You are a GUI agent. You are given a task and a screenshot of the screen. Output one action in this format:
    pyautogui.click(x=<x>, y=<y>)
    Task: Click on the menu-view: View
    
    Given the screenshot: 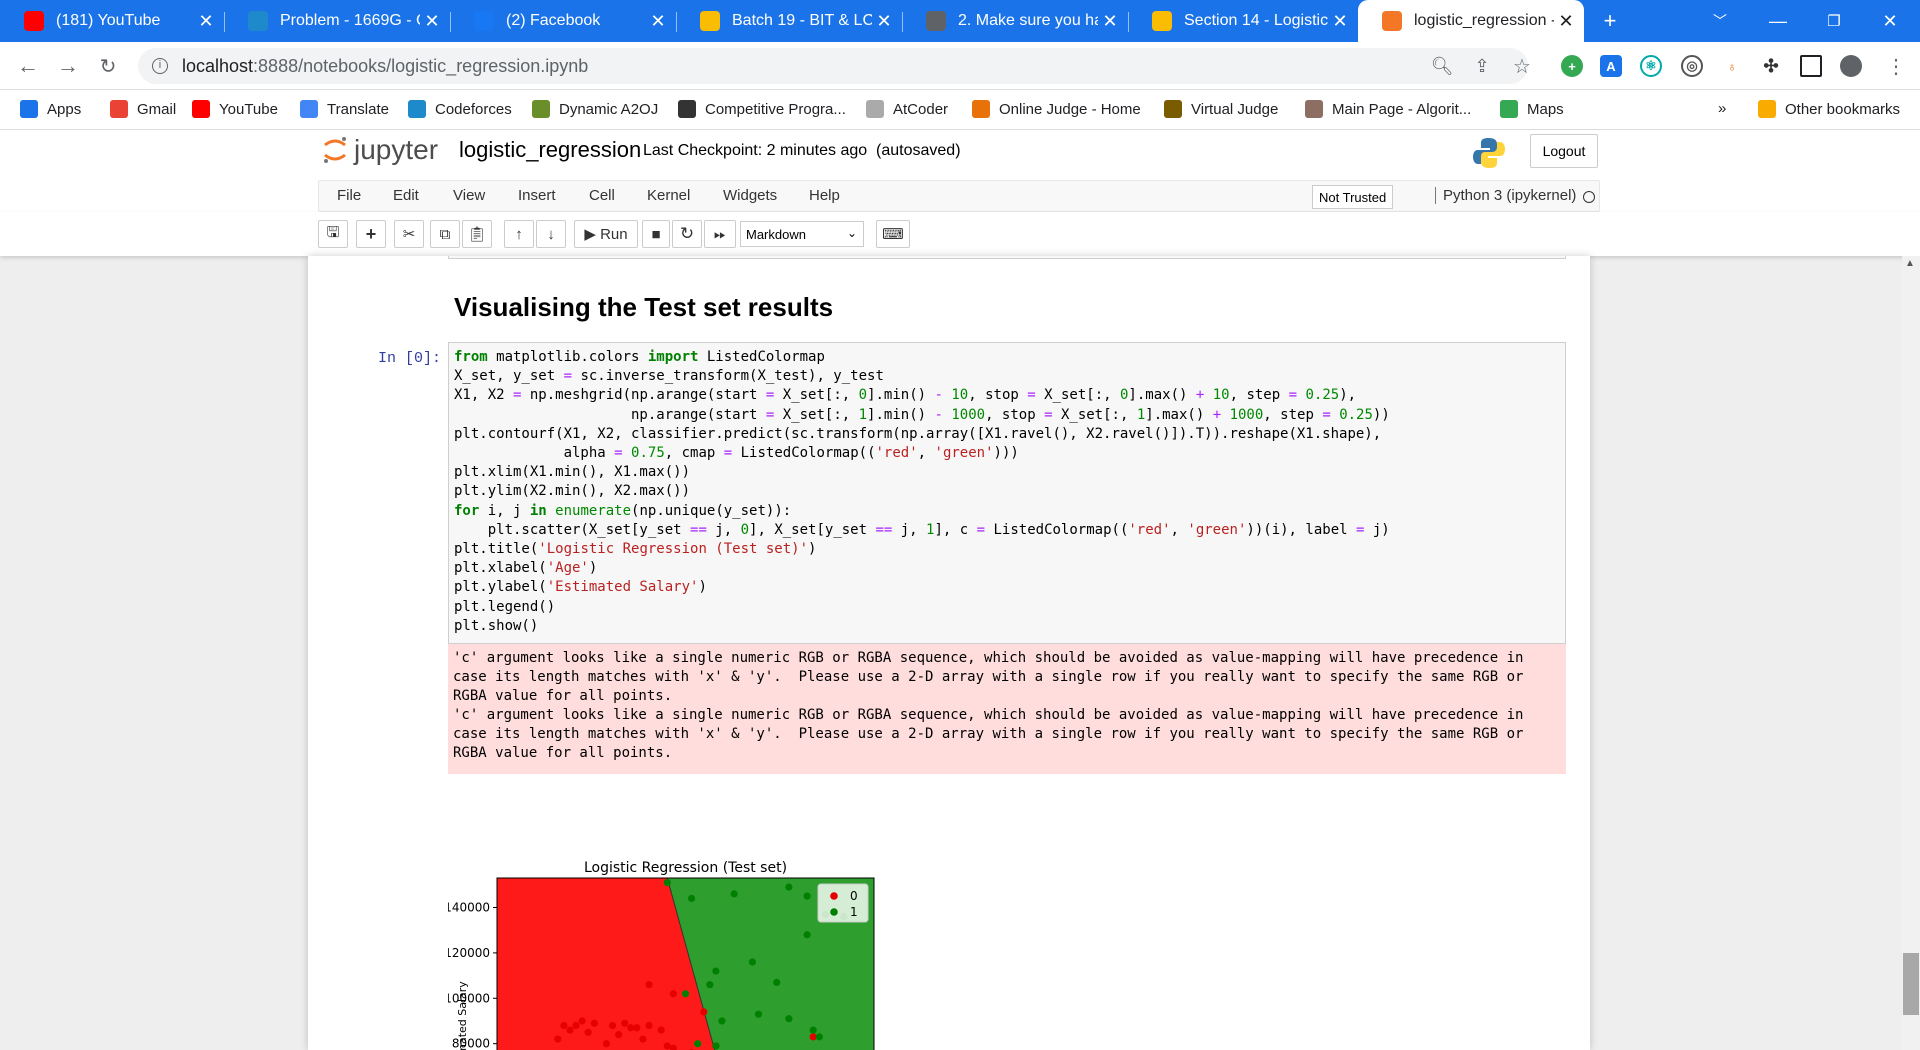 What is the action you would take?
    pyautogui.click(x=469, y=195)
    